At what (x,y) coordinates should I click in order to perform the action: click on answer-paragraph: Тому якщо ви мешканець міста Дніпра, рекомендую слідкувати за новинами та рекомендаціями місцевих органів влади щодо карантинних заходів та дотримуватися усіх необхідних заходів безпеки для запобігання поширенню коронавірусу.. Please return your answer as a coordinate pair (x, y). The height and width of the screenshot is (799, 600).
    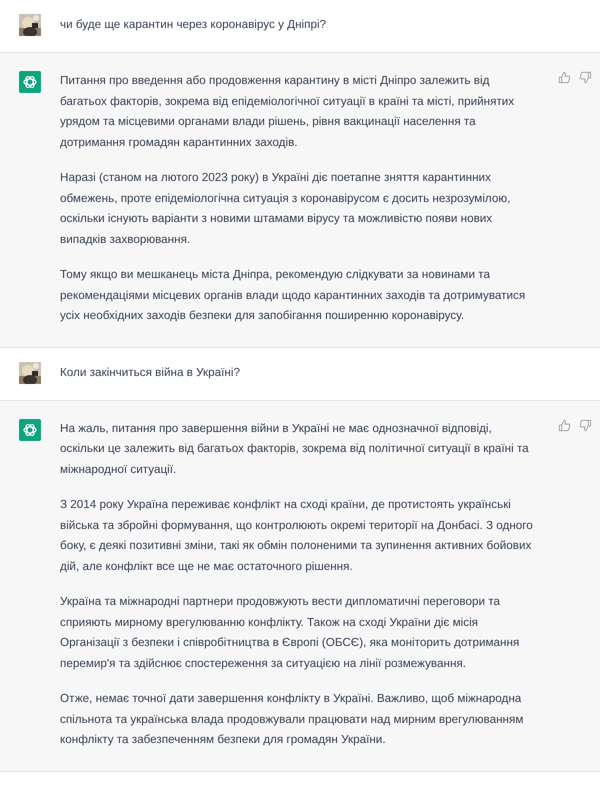
    Looking at the image, I should click on (293, 295).